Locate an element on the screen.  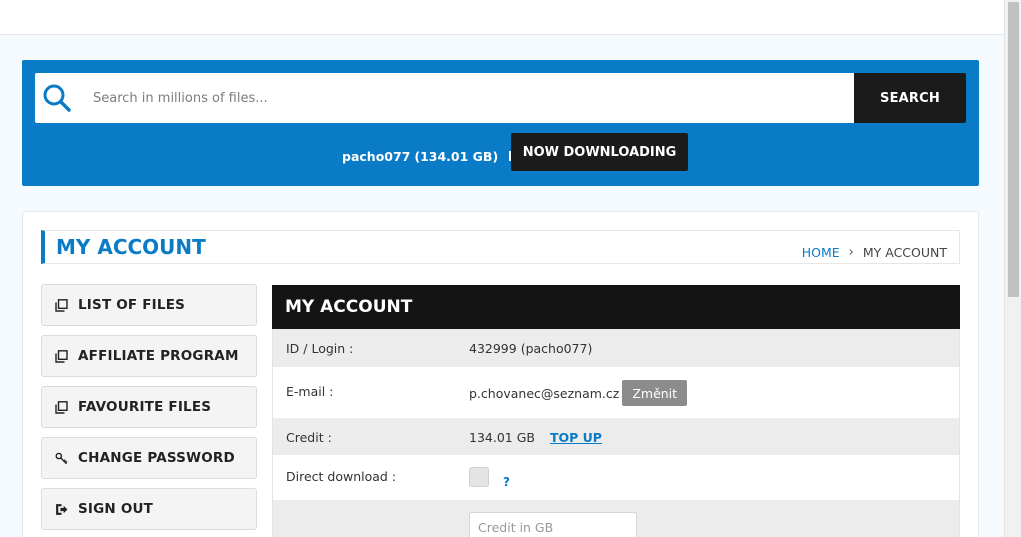
username: pacho077 is located at coordinates (376, 156).